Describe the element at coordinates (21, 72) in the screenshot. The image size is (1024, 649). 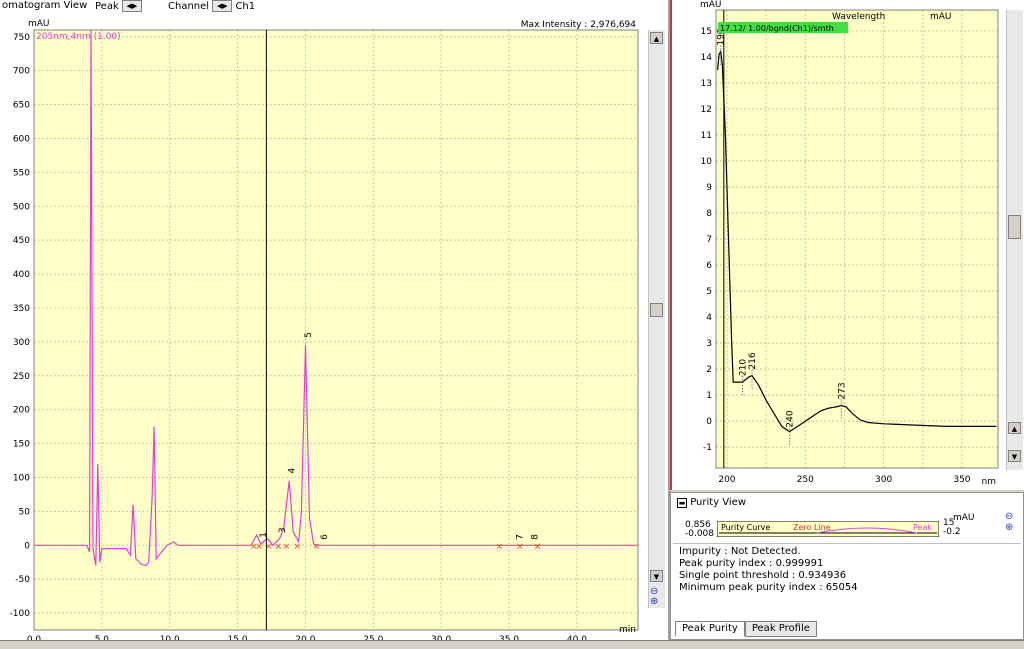
I see `chromatogram-y-tick: 700` at that location.